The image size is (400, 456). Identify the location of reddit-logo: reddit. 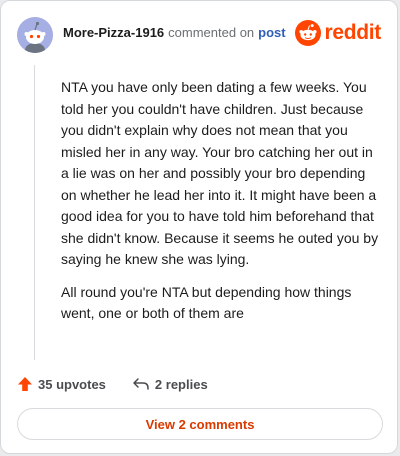
(338, 33).